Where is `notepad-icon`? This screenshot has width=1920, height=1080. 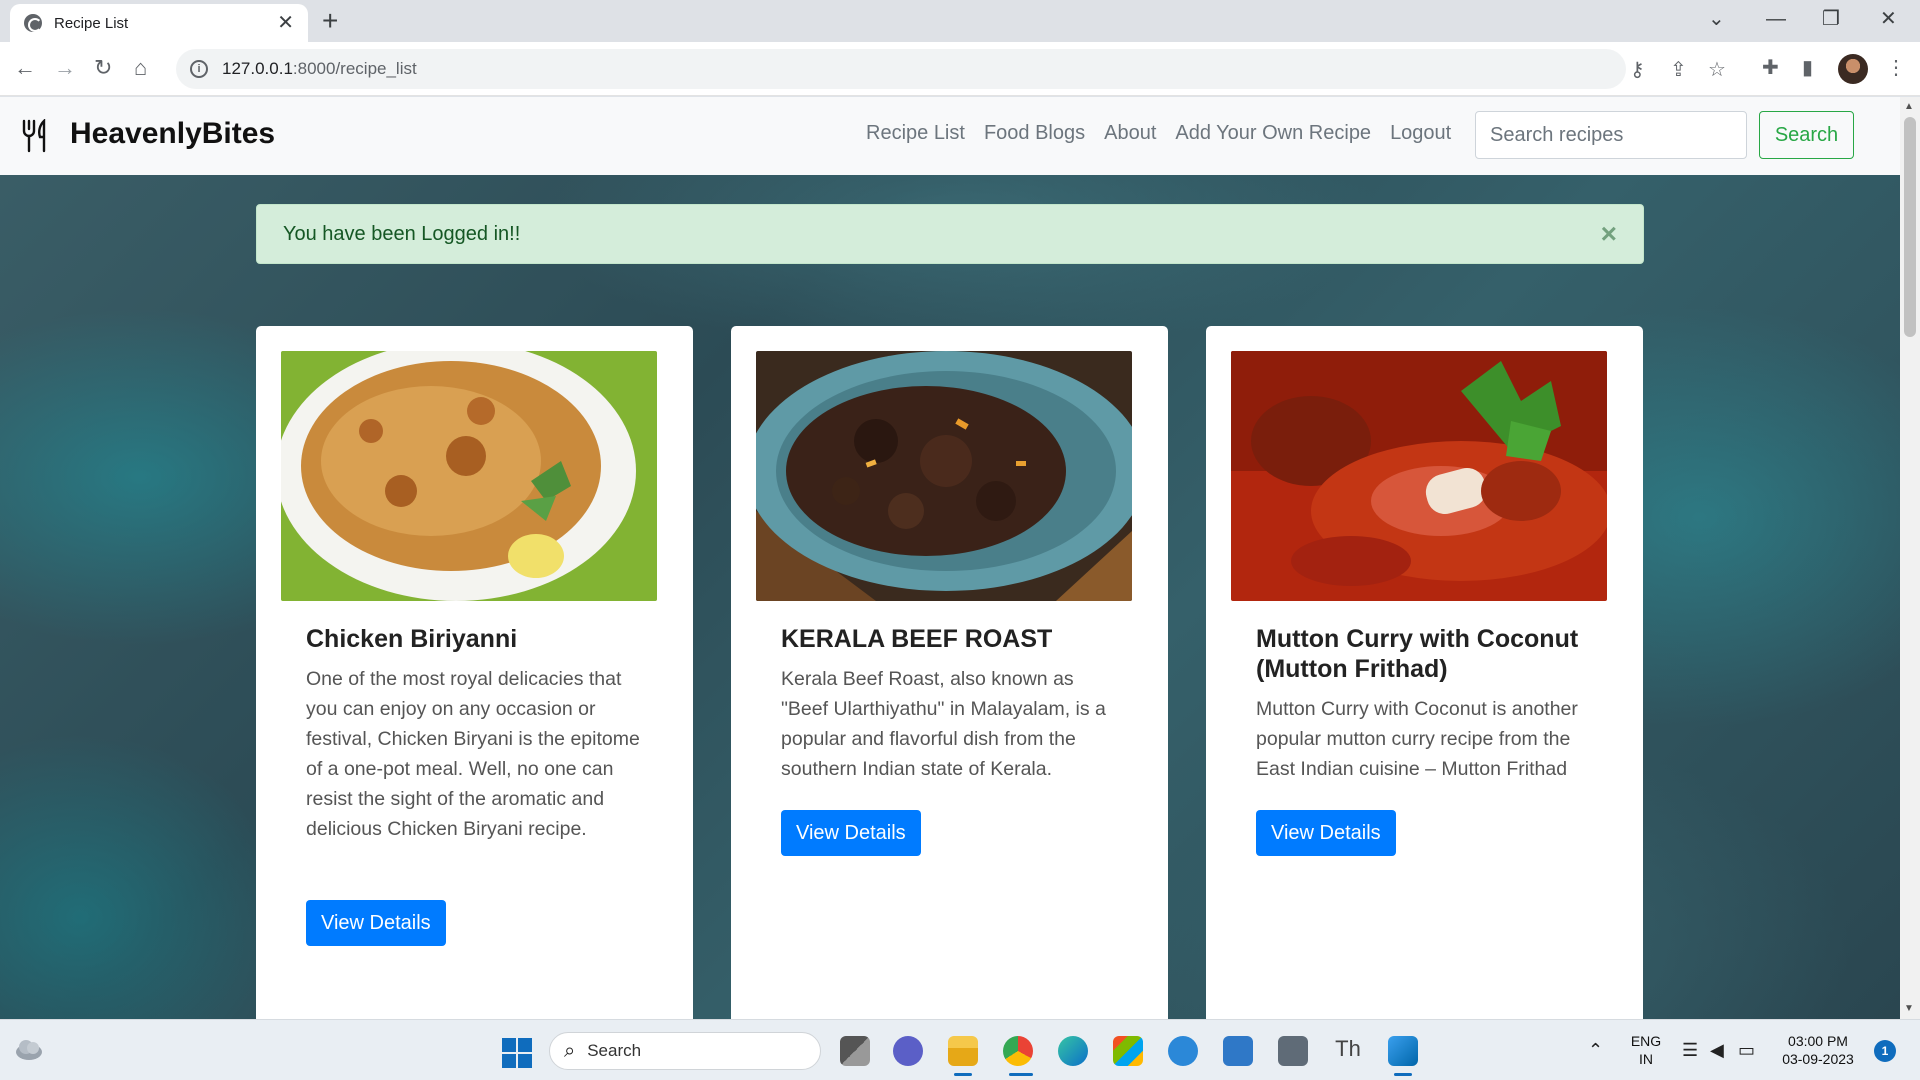
notepad-icon is located at coordinates (1238, 1051).